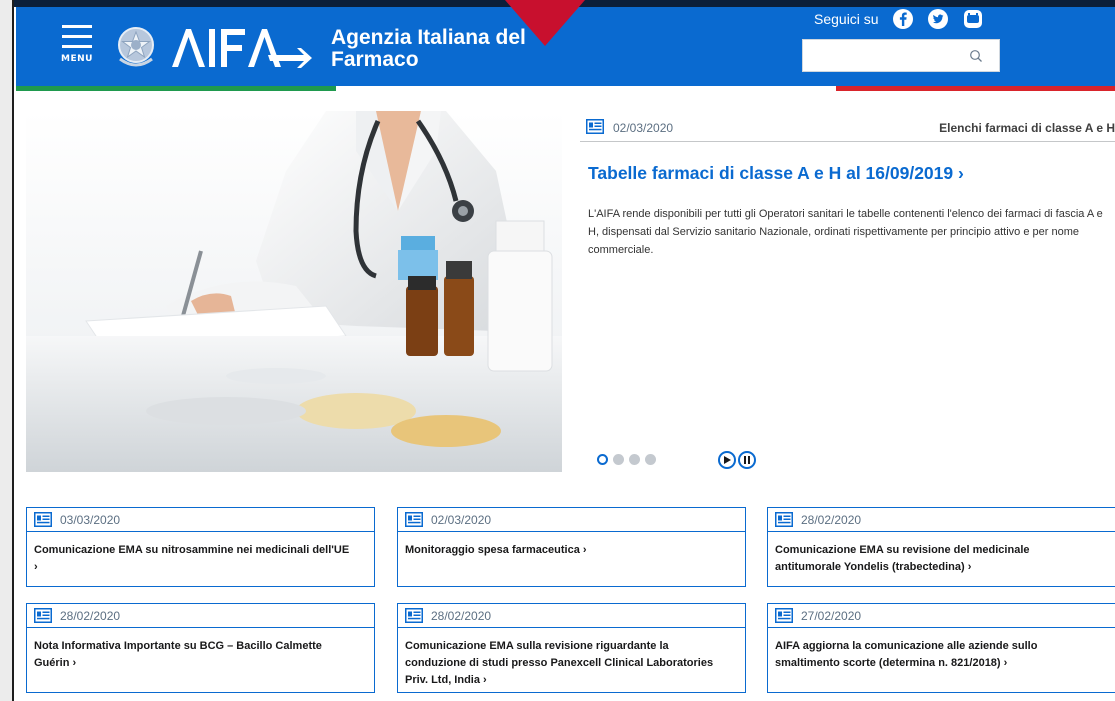 The width and height of the screenshot is (1115, 701). I want to click on social-follow: Seguici su, so click(899, 19).